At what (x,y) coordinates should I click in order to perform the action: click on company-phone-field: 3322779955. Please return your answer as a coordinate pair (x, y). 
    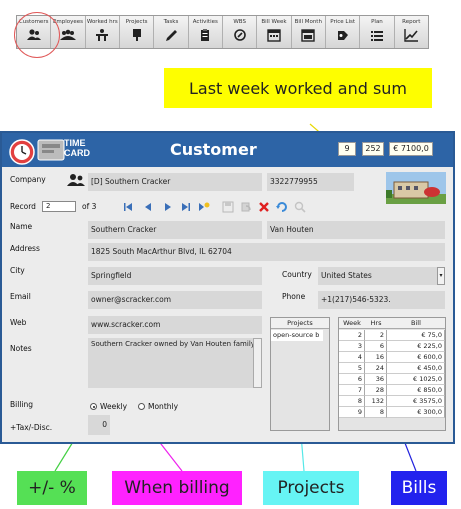
    Looking at the image, I should click on (310, 182).